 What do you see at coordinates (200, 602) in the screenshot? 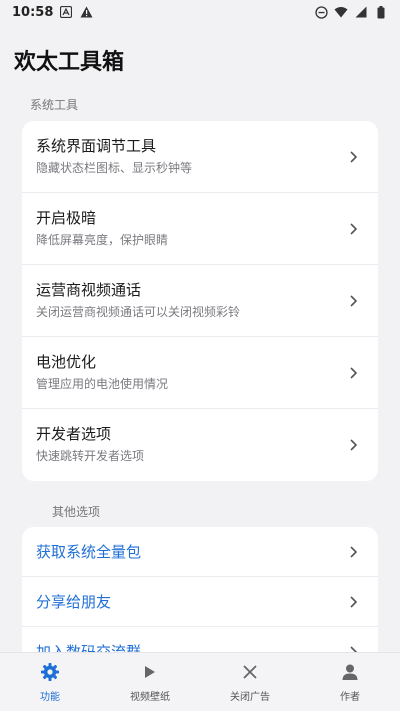
I see `list-item-share-with-friends: 分享给朋友` at bounding box center [200, 602].